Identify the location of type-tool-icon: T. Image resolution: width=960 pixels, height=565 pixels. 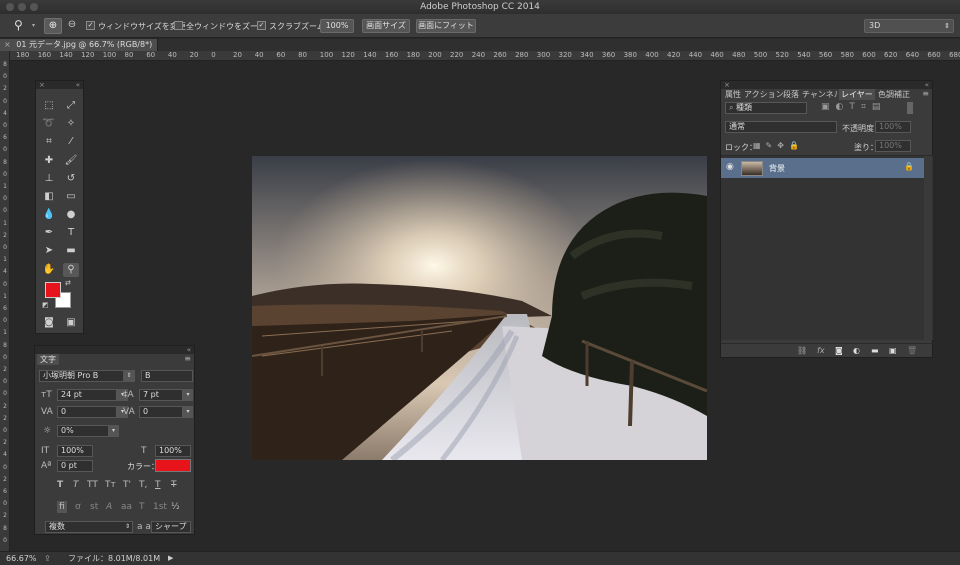
(71, 233).